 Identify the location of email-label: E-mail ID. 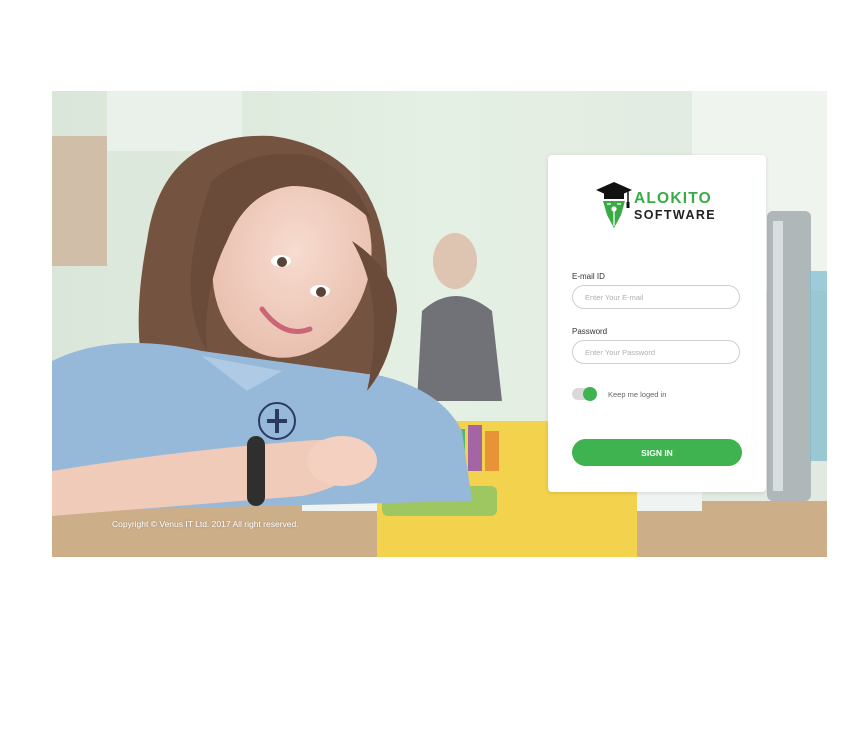
(588, 276).